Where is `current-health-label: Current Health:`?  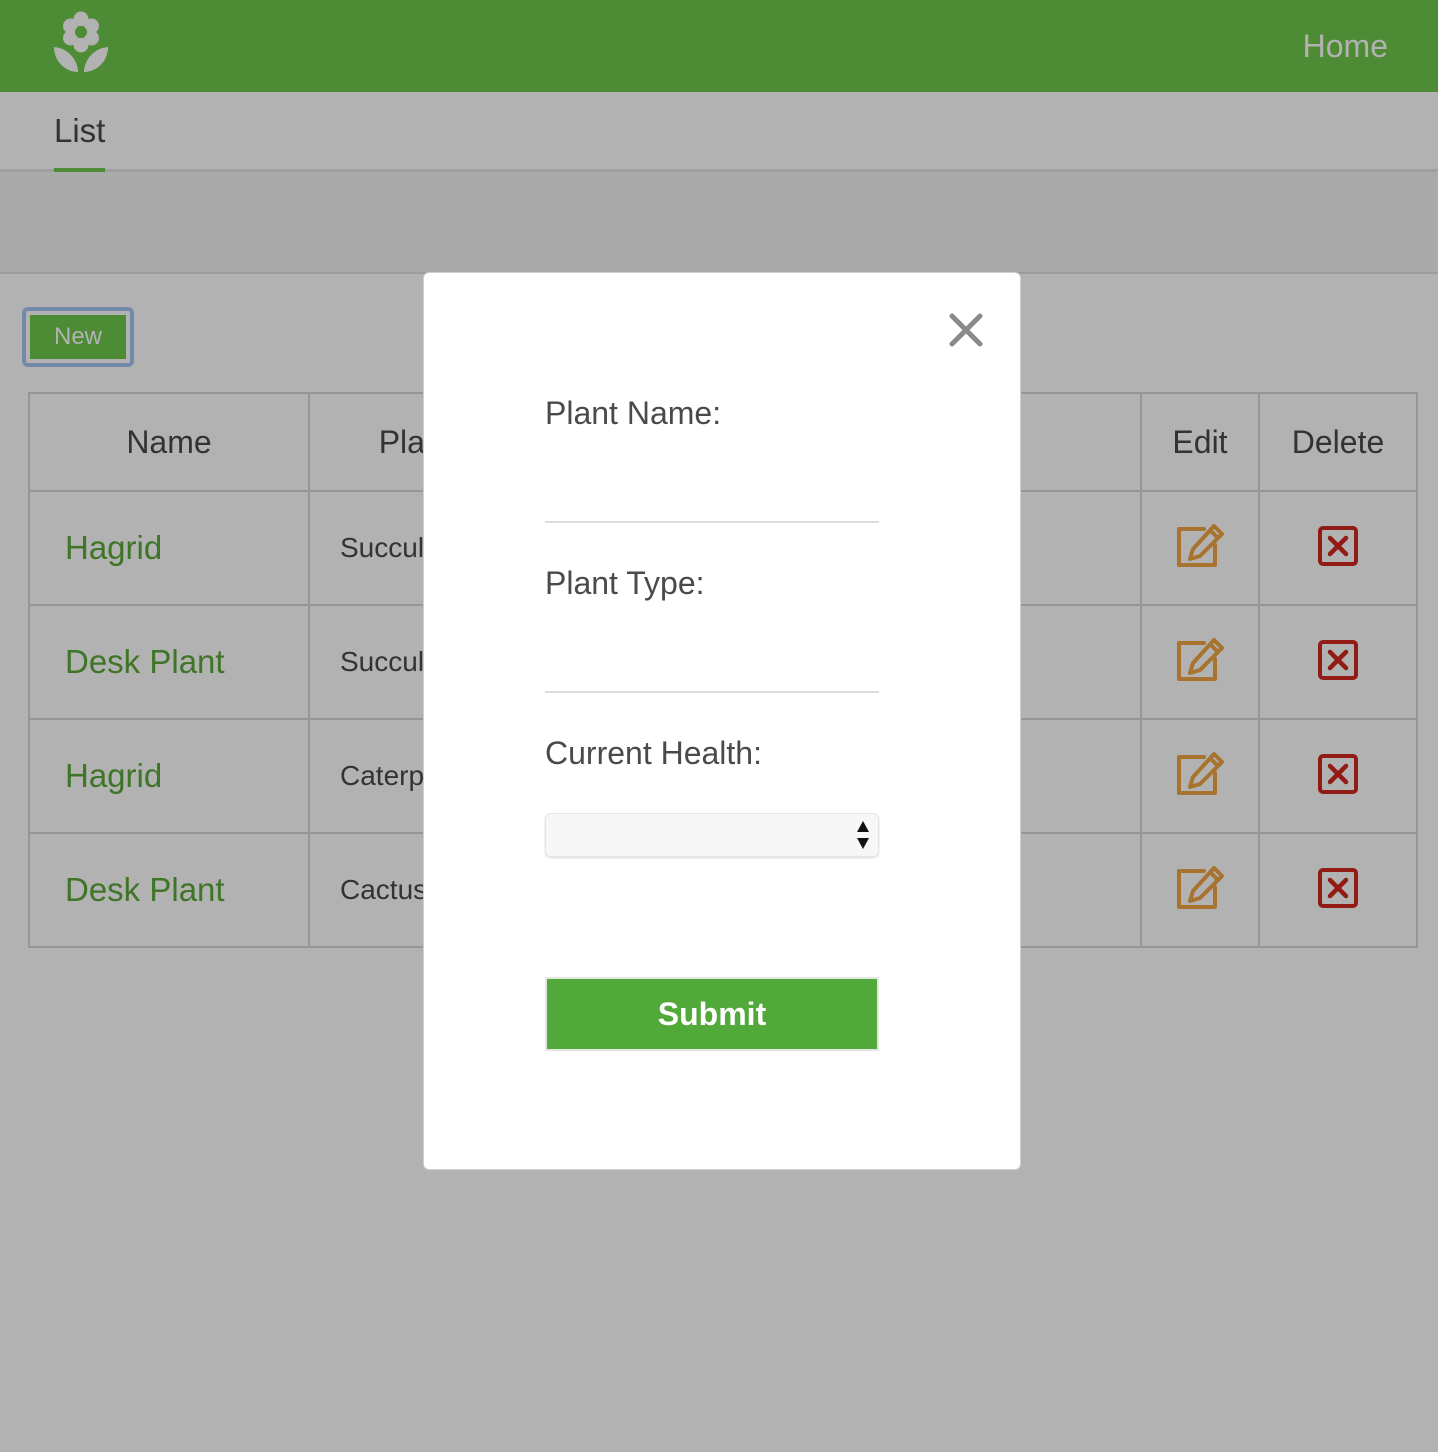
current-health-label: Current Health: is located at coordinates (653, 753).